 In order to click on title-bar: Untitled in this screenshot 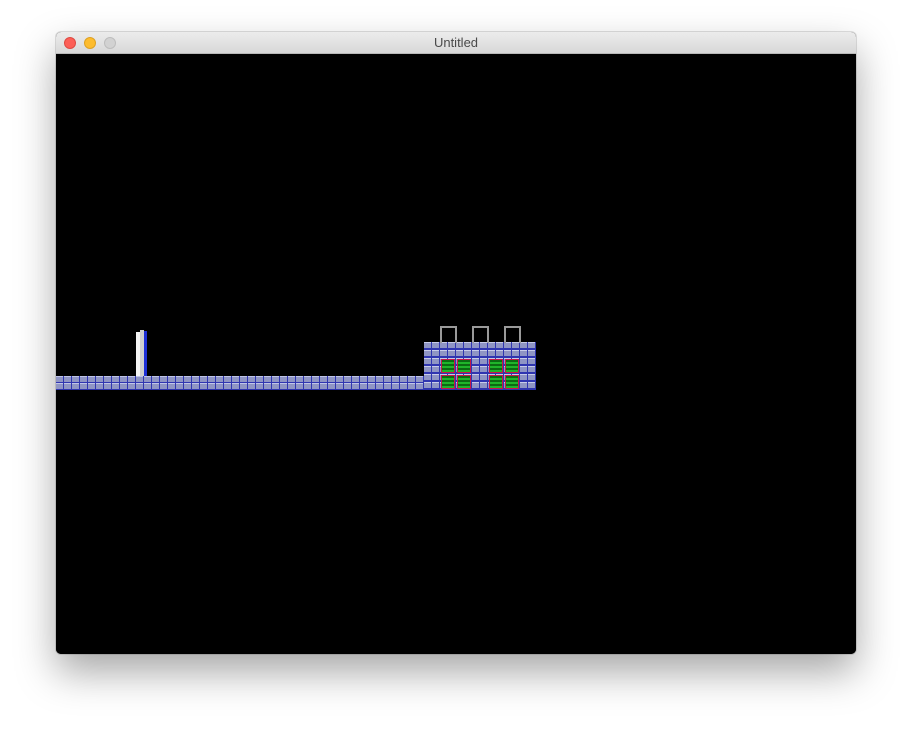, I will do `click(456, 43)`.